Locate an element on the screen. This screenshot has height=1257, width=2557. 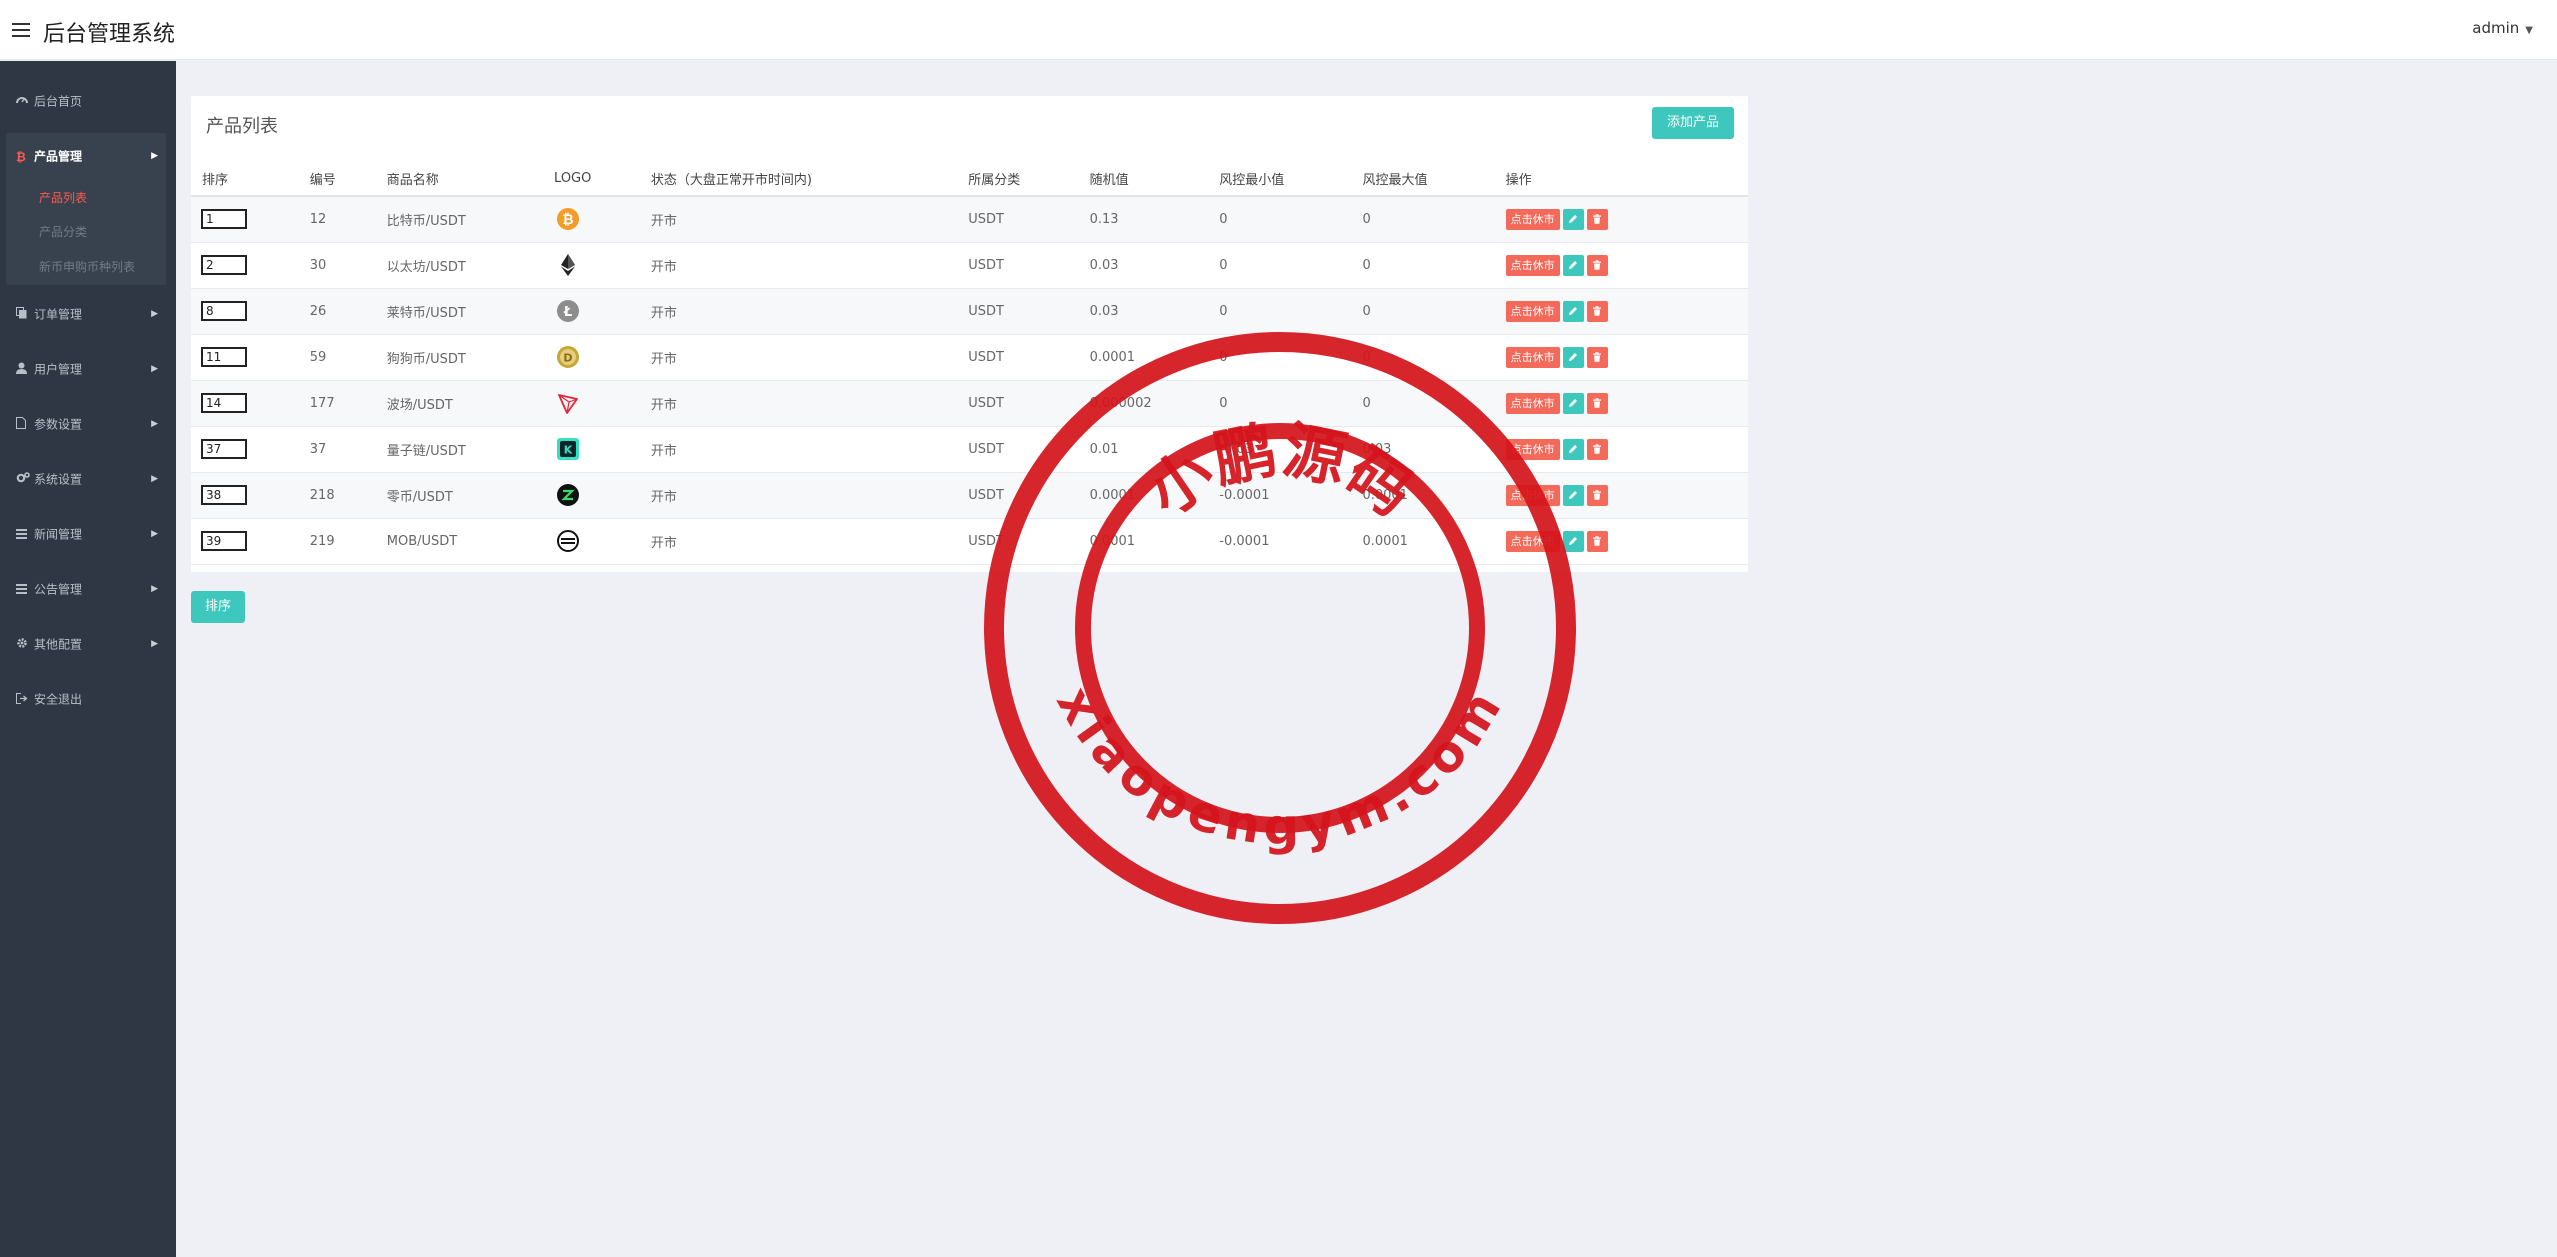
sidebar-item-label: 订单管理 is located at coordinates (58, 314).